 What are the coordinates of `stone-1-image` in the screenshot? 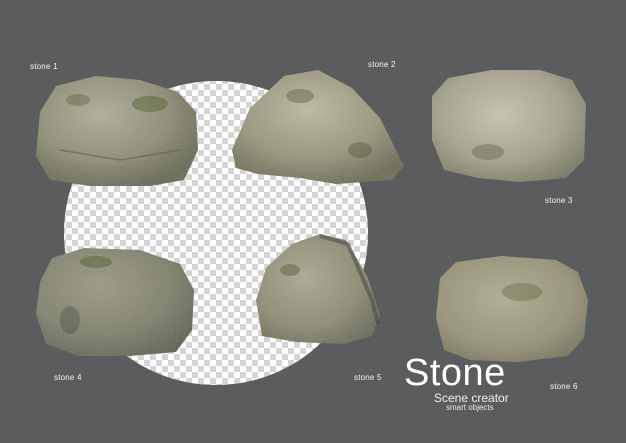 It's located at (117, 131).